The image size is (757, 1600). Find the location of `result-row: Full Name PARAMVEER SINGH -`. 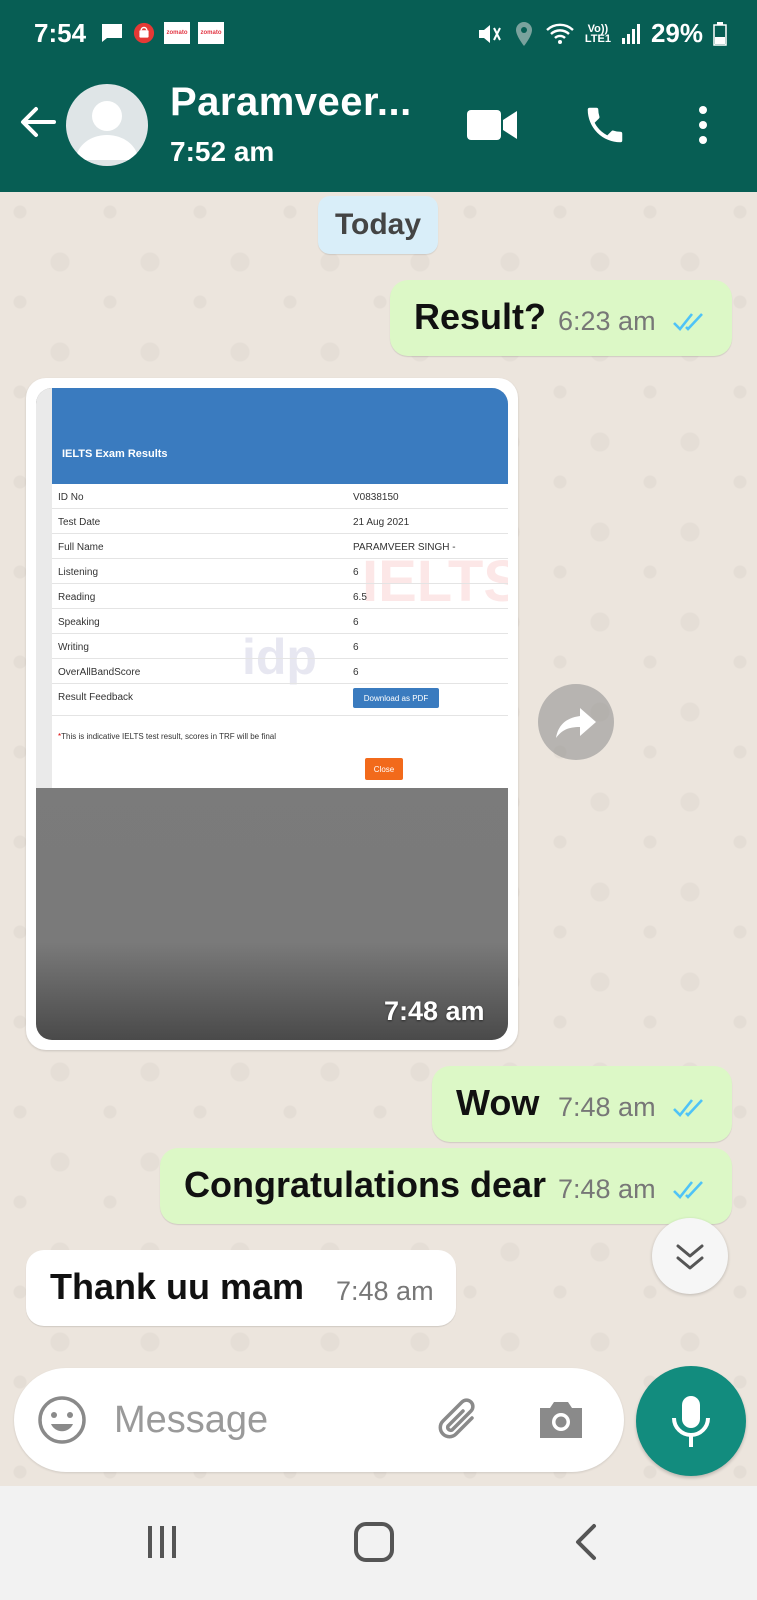

result-row: Full Name PARAMVEER SINGH - is located at coordinates (280, 546).